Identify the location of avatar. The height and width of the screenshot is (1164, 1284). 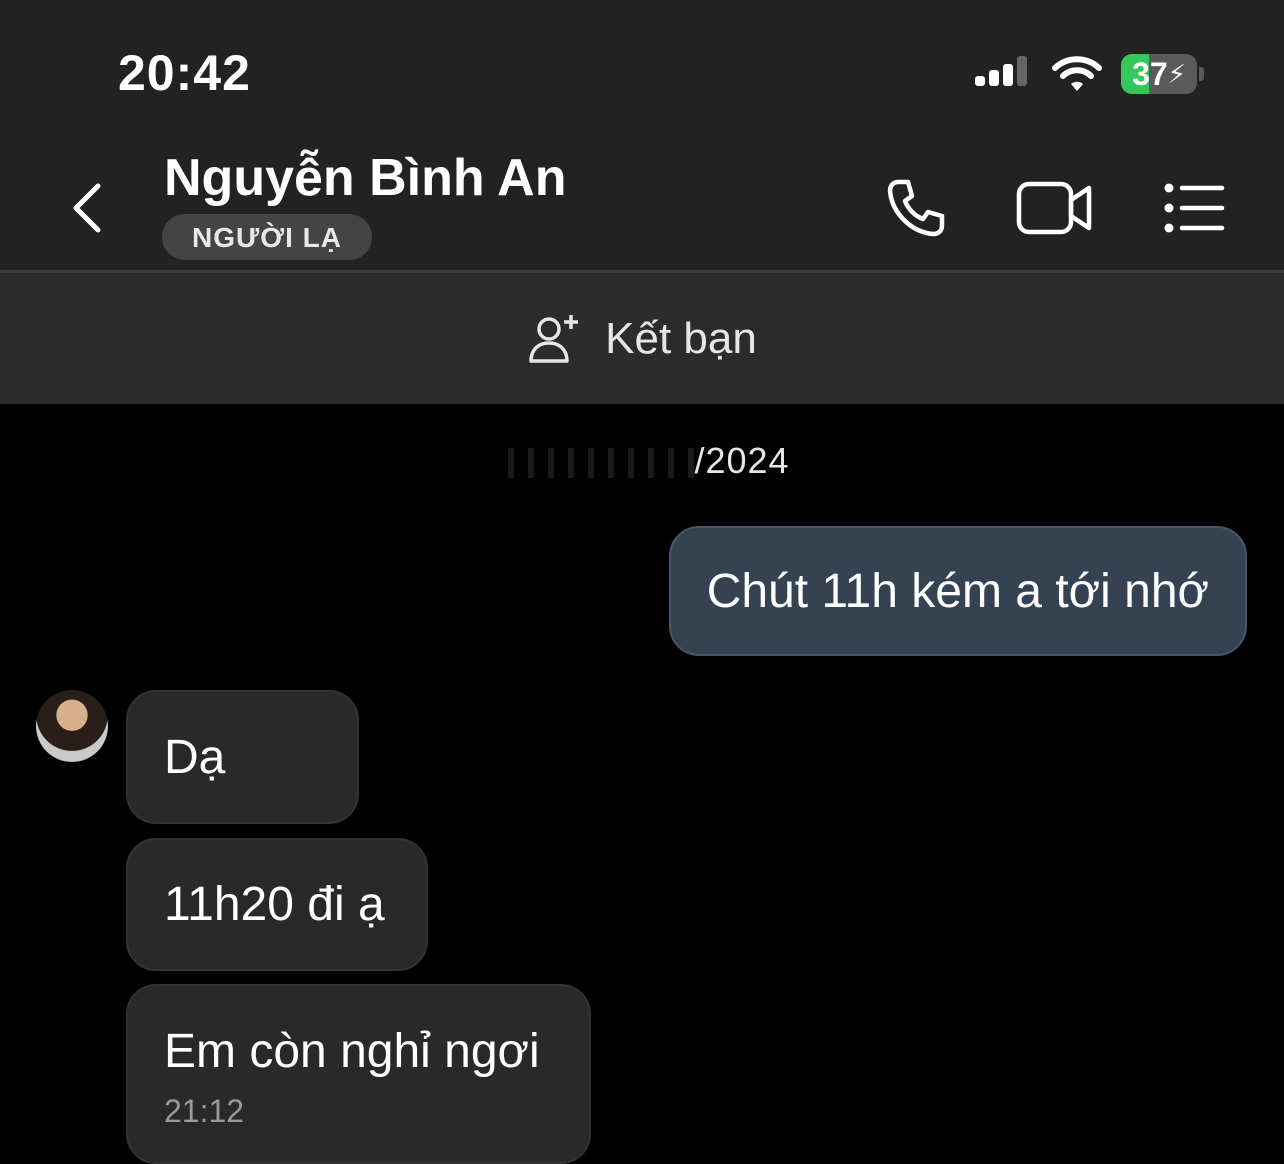
(72, 726).